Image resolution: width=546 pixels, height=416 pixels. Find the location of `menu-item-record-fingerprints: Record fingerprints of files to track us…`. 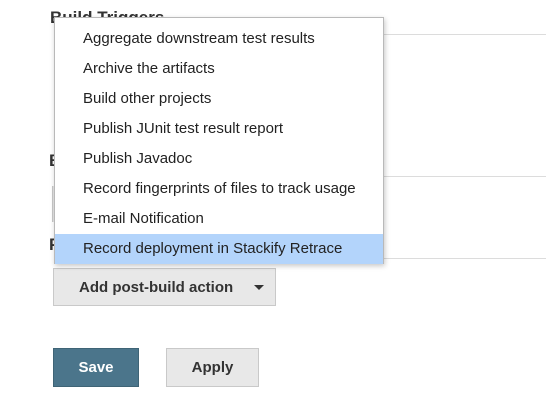

menu-item-record-fingerprints: Record fingerprints of files to track us… is located at coordinates (219, 189).